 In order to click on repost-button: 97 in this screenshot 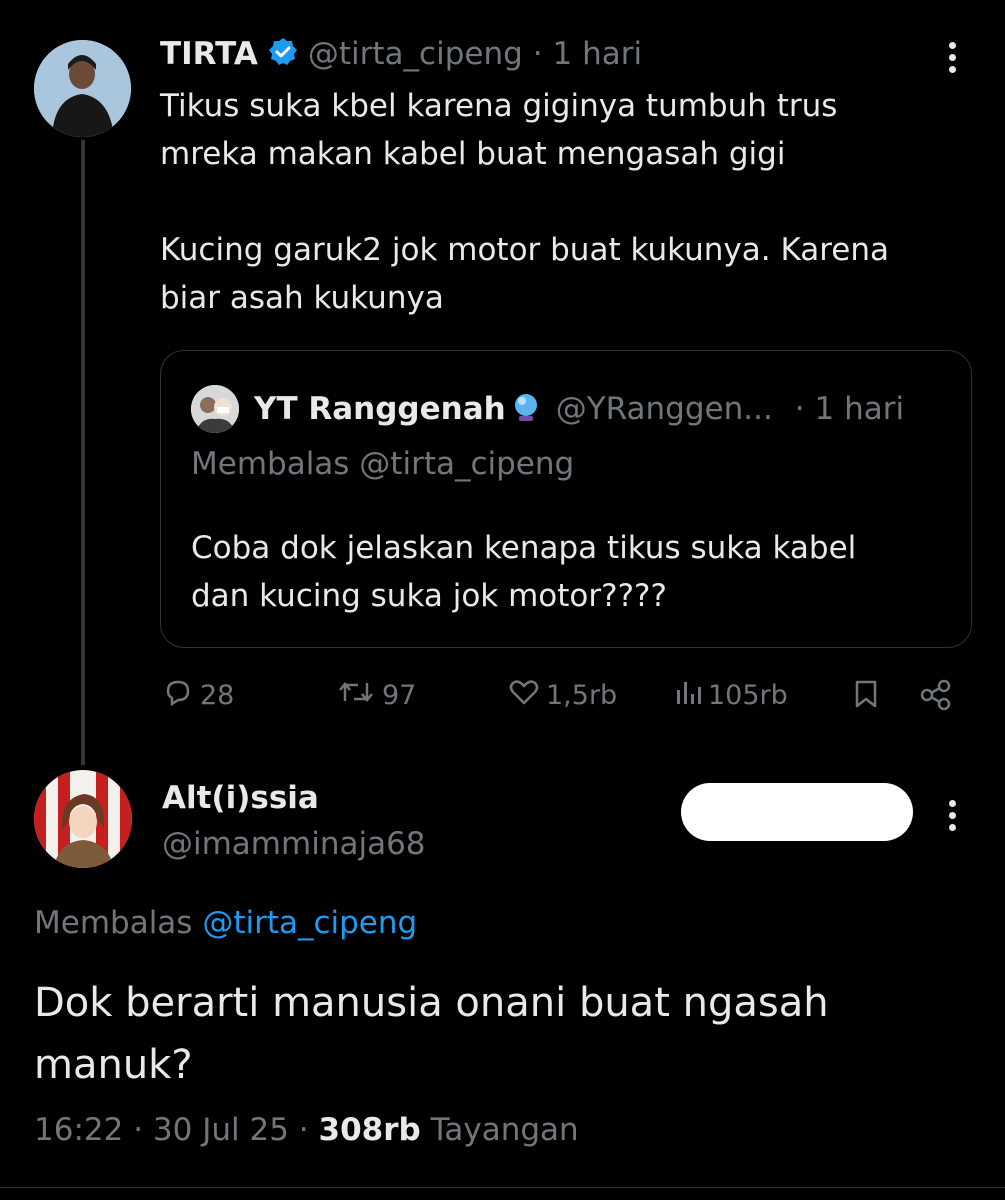, I will do `click(376, 695)`.